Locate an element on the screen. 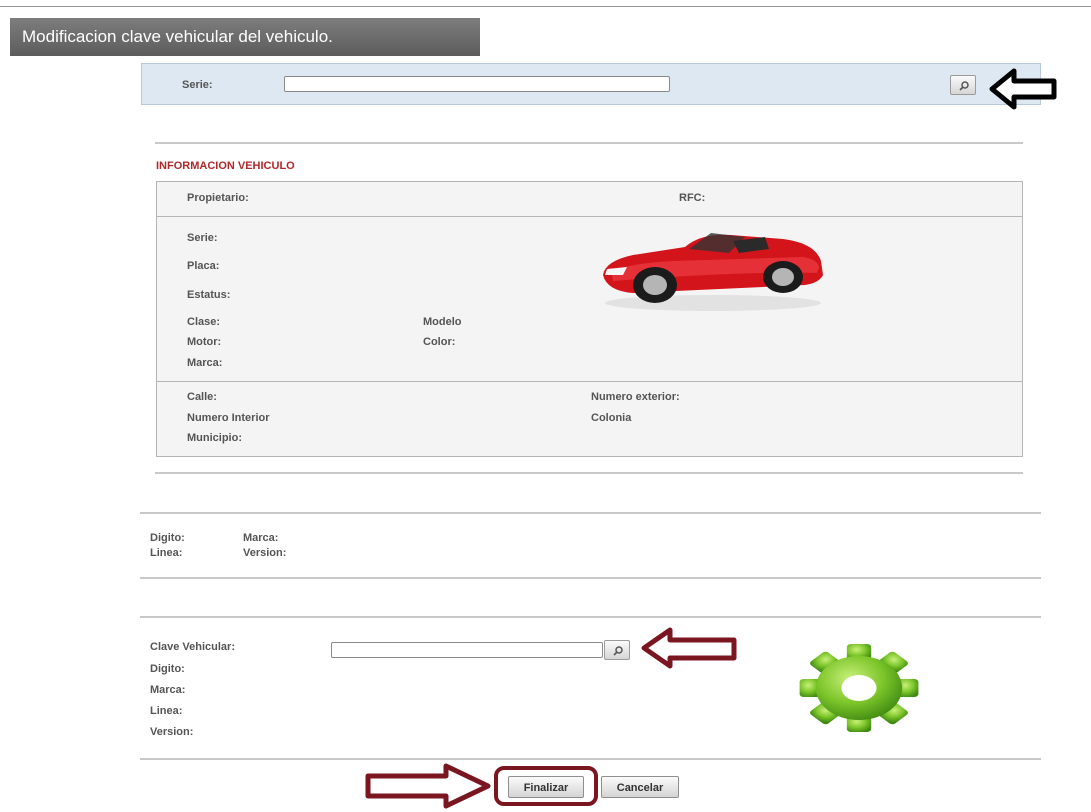  cancelar-button: Cancelar is located at coordinates (640, 787).